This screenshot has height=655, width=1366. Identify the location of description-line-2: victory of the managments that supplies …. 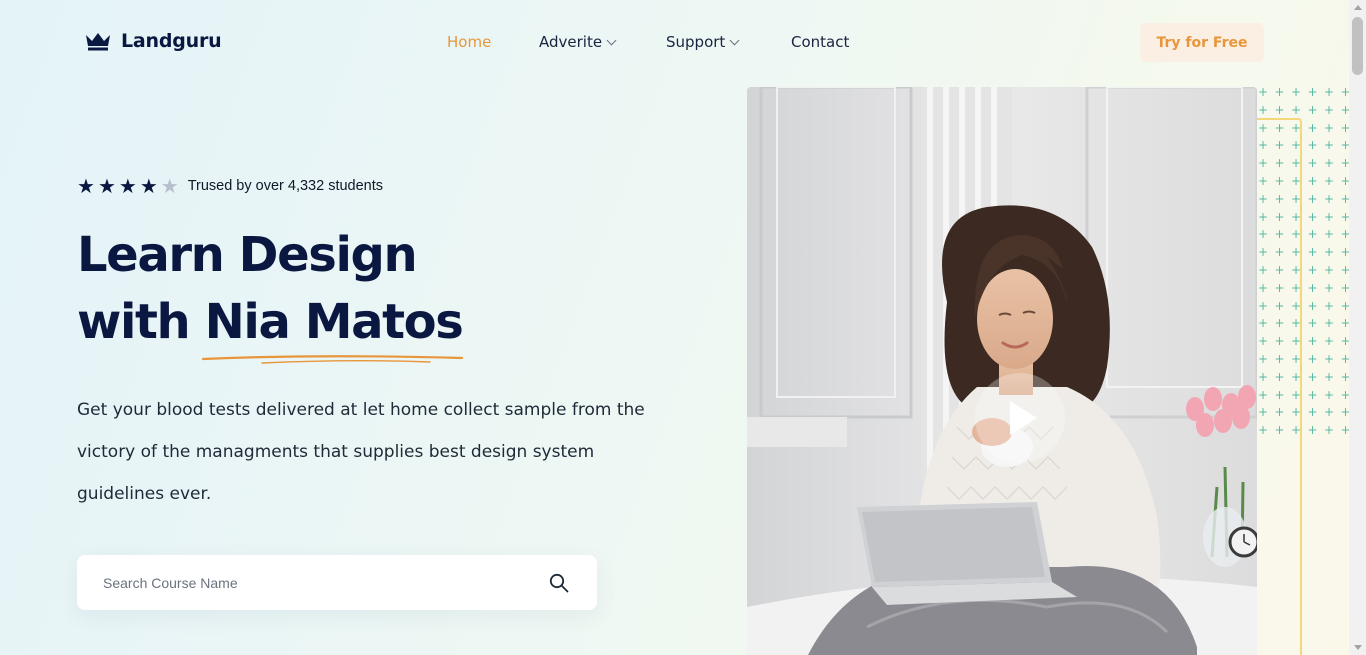
(336, 452).